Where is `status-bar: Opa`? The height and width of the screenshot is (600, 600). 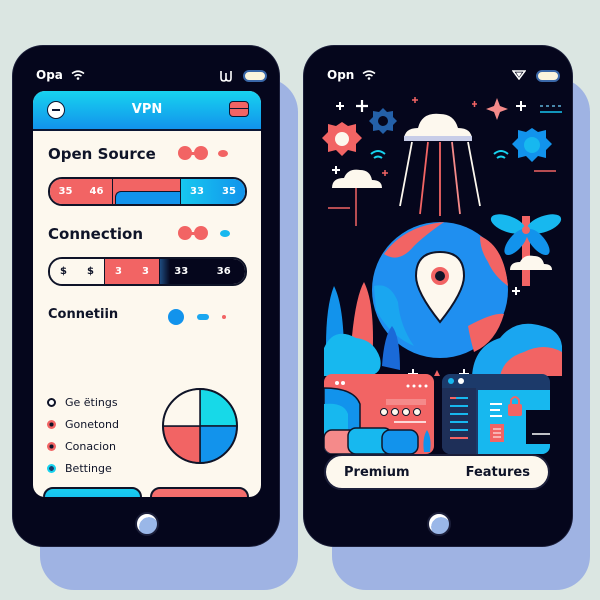
status-bar: Opa is located at coordinates (146, 76).